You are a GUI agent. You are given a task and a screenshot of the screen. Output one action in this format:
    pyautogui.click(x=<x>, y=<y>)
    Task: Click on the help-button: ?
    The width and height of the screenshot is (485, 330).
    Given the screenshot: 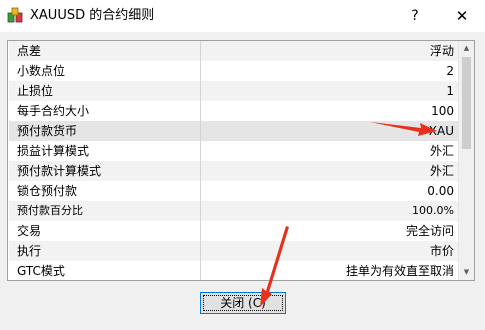 What is the action you would take?
    pyautogui.click(x=415, y=16)
    